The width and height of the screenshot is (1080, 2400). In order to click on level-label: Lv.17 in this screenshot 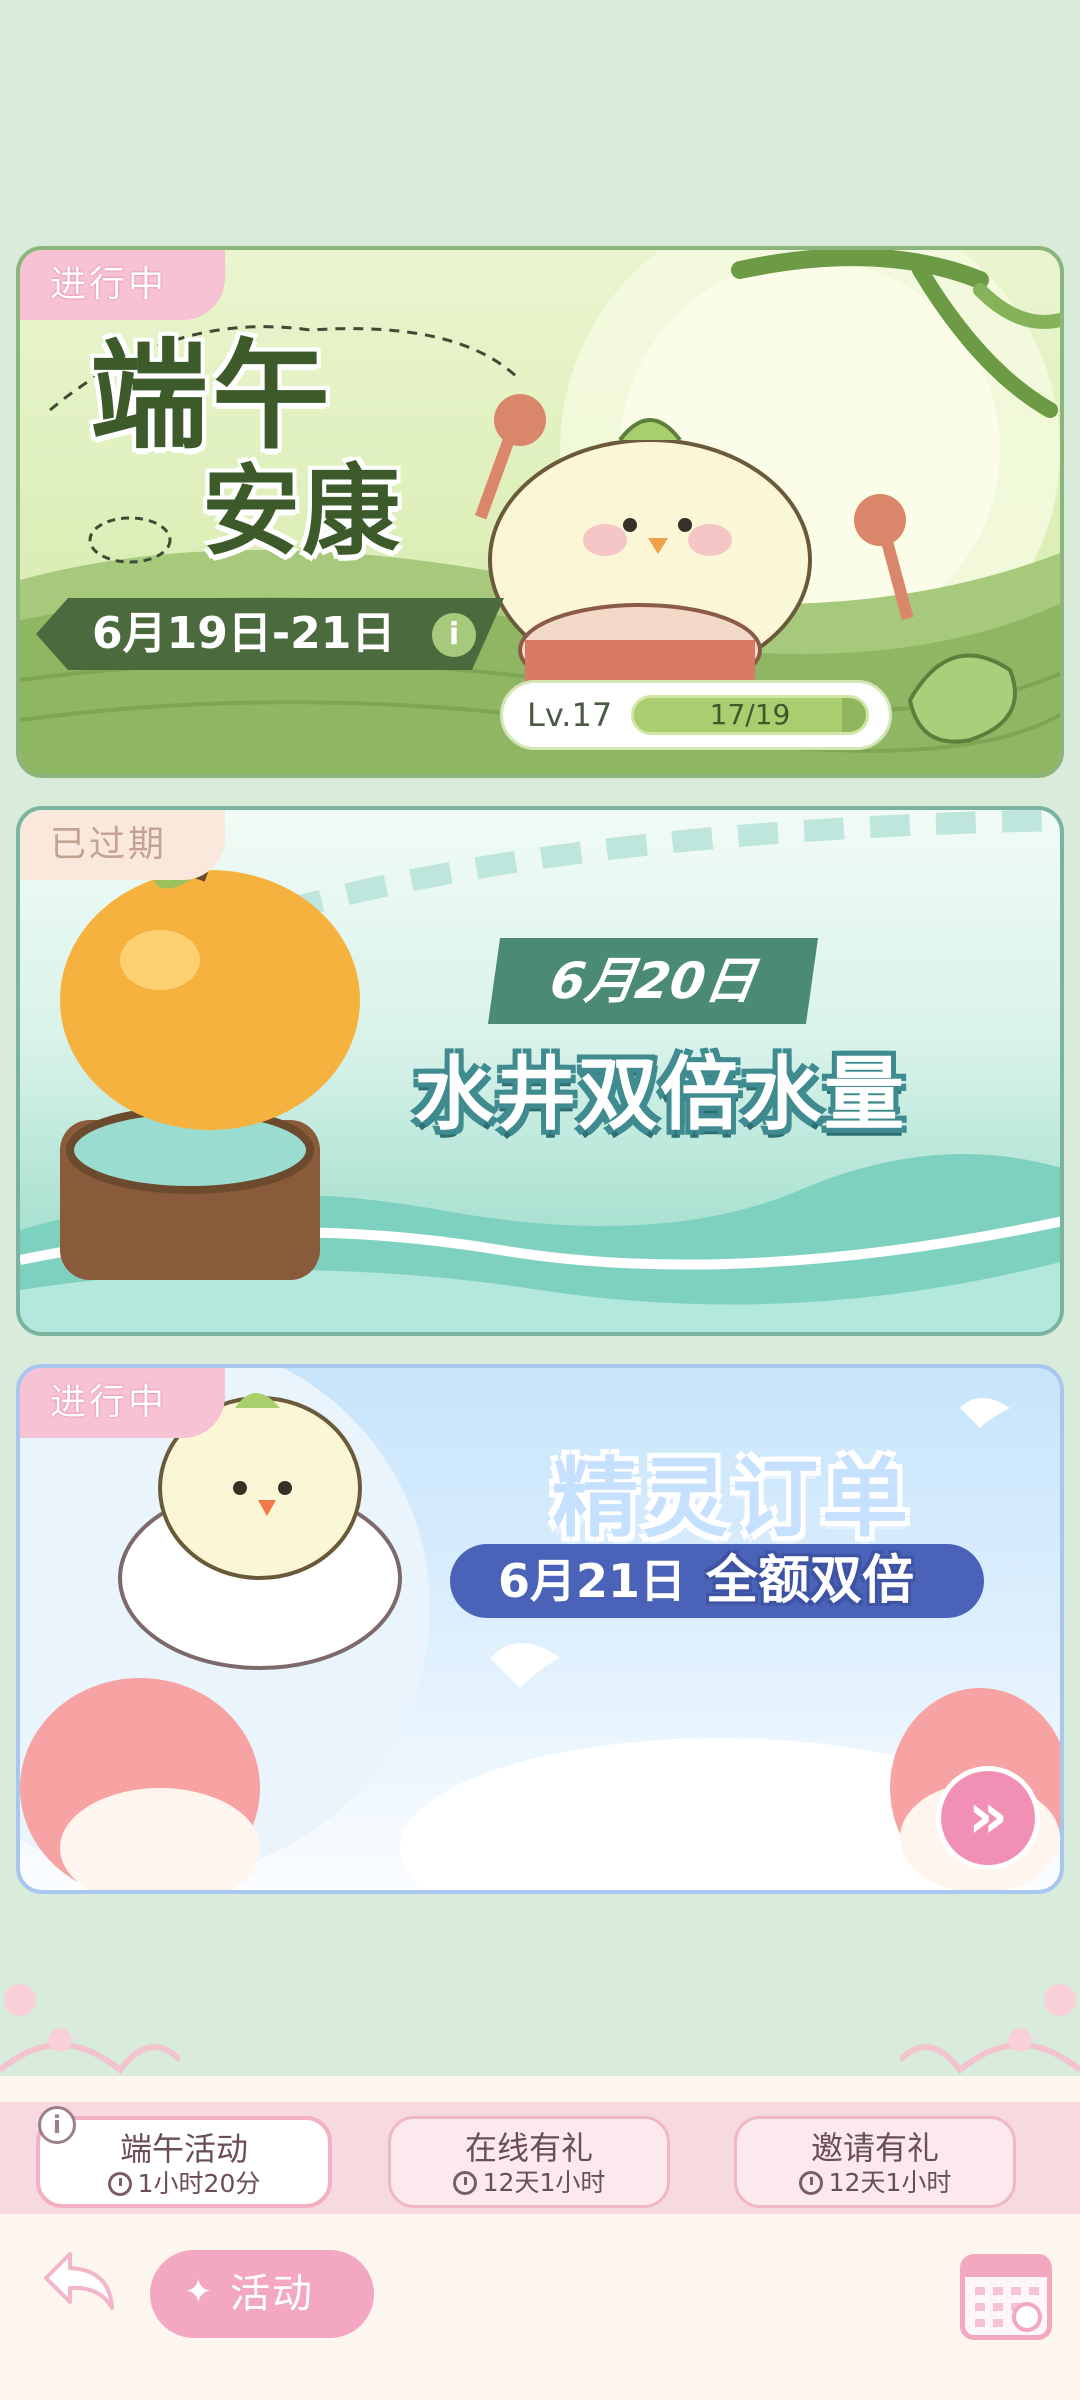, I will do `click(570, 715)`.